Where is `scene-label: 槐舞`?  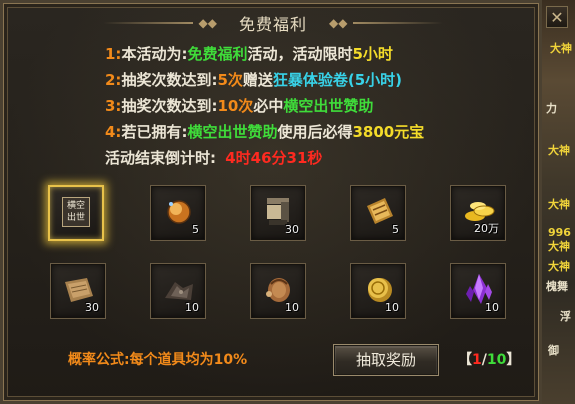 scene-label: 槐舞 is located at coordinates (557, 286).